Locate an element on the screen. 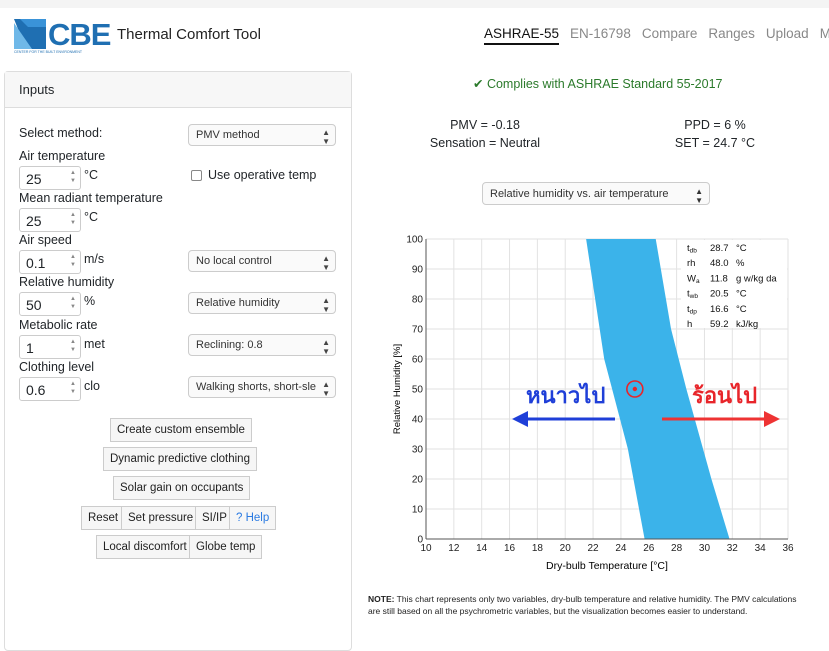 Image resolution: width=829 pixels, height=651 pixels. cbe-logo-mark-icon is located at coordinates (30, 34).